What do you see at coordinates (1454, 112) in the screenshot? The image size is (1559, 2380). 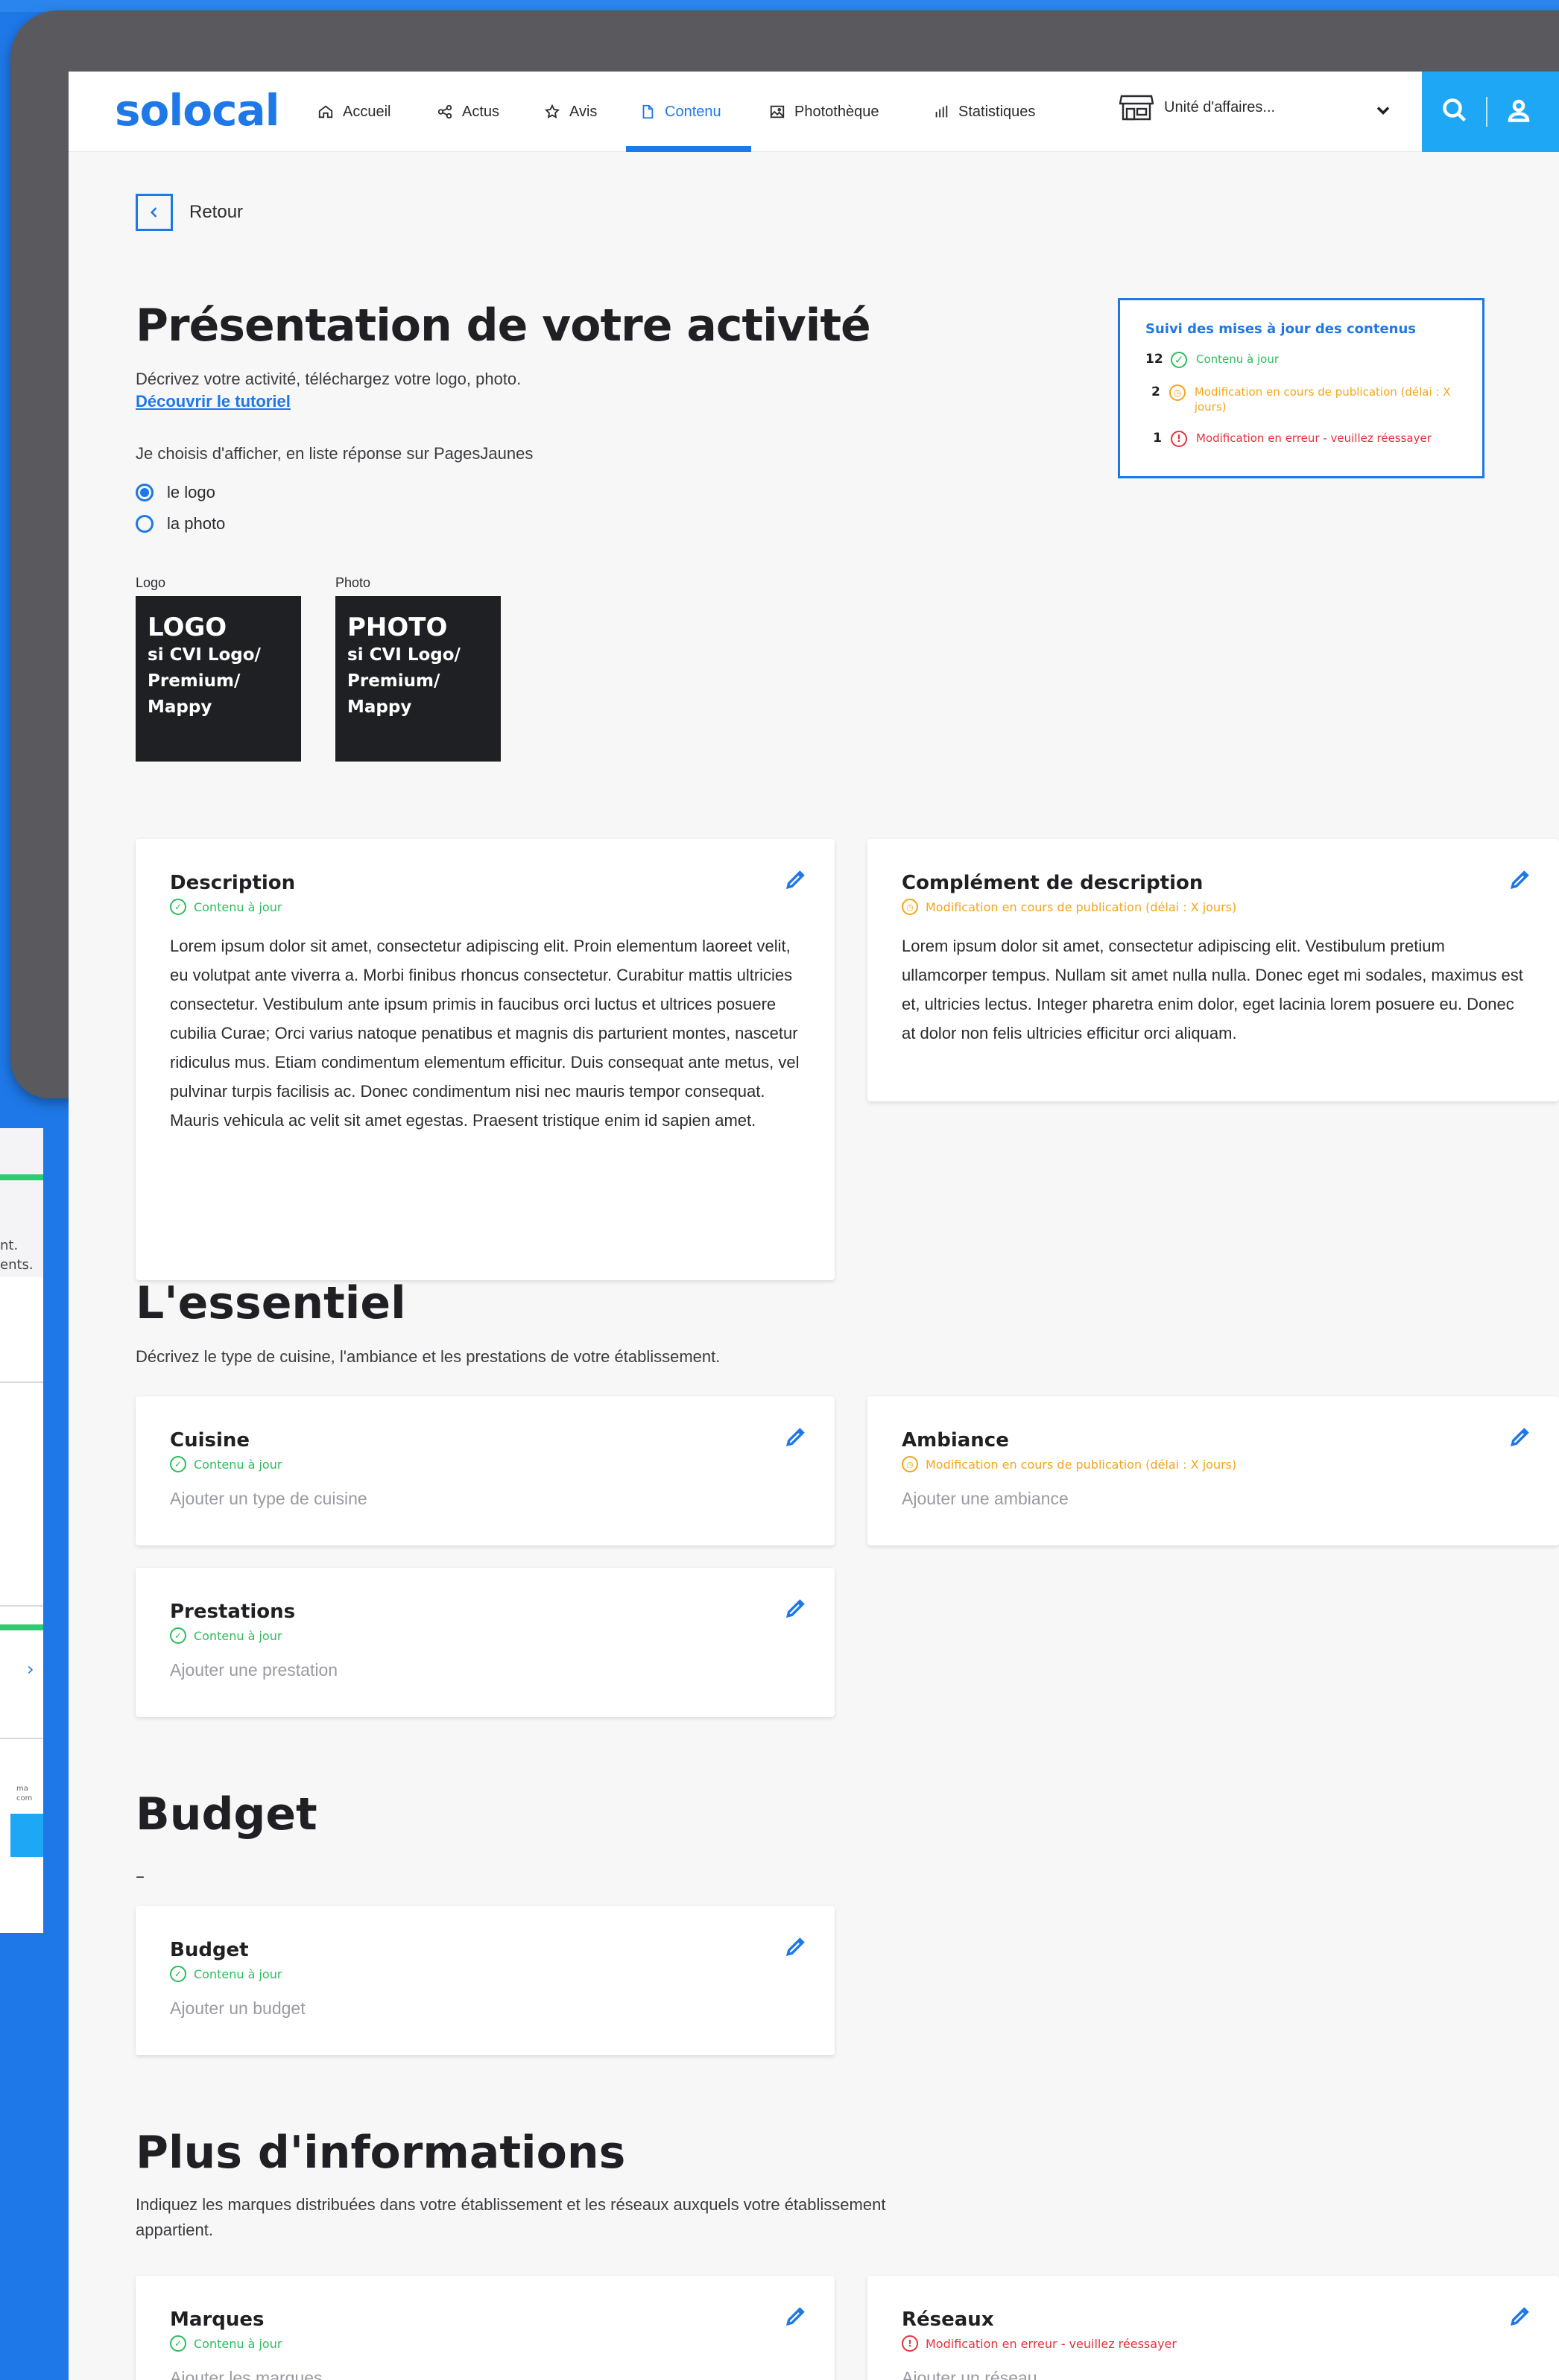 I see `search-button` at bounding box center [1454, 112].